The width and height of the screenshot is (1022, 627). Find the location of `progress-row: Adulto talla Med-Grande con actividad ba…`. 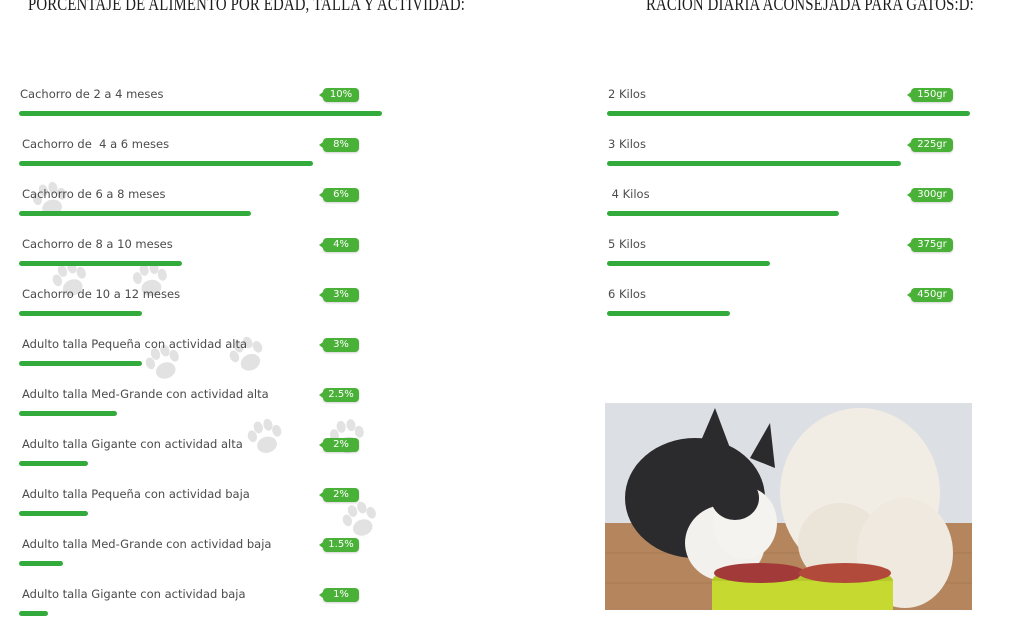

progress-row: Adulto talla Med-Grande con actividad ba… is located at coordinates (200, 557).